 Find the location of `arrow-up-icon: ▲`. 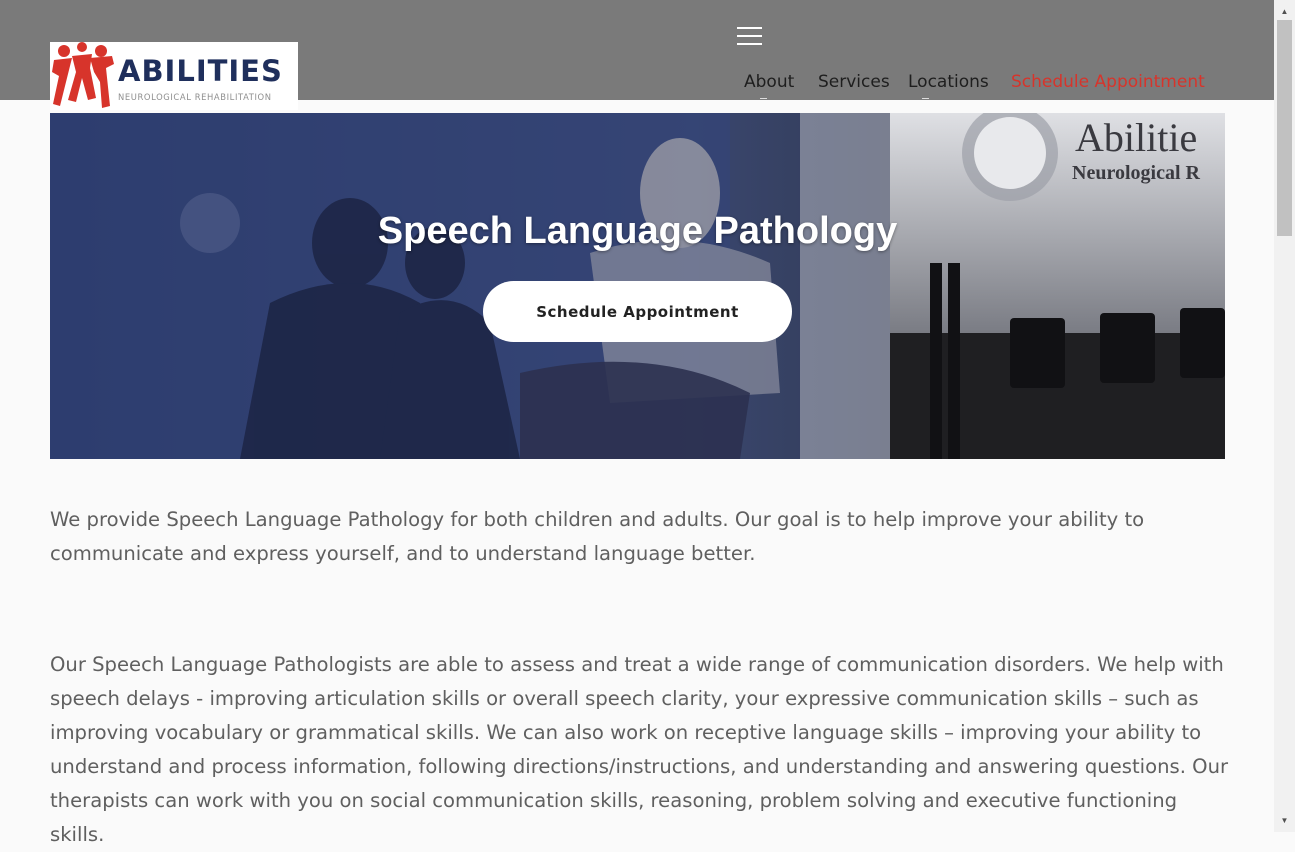

arrow-up-icon: ▲ is located at coordinates (1284, 11).